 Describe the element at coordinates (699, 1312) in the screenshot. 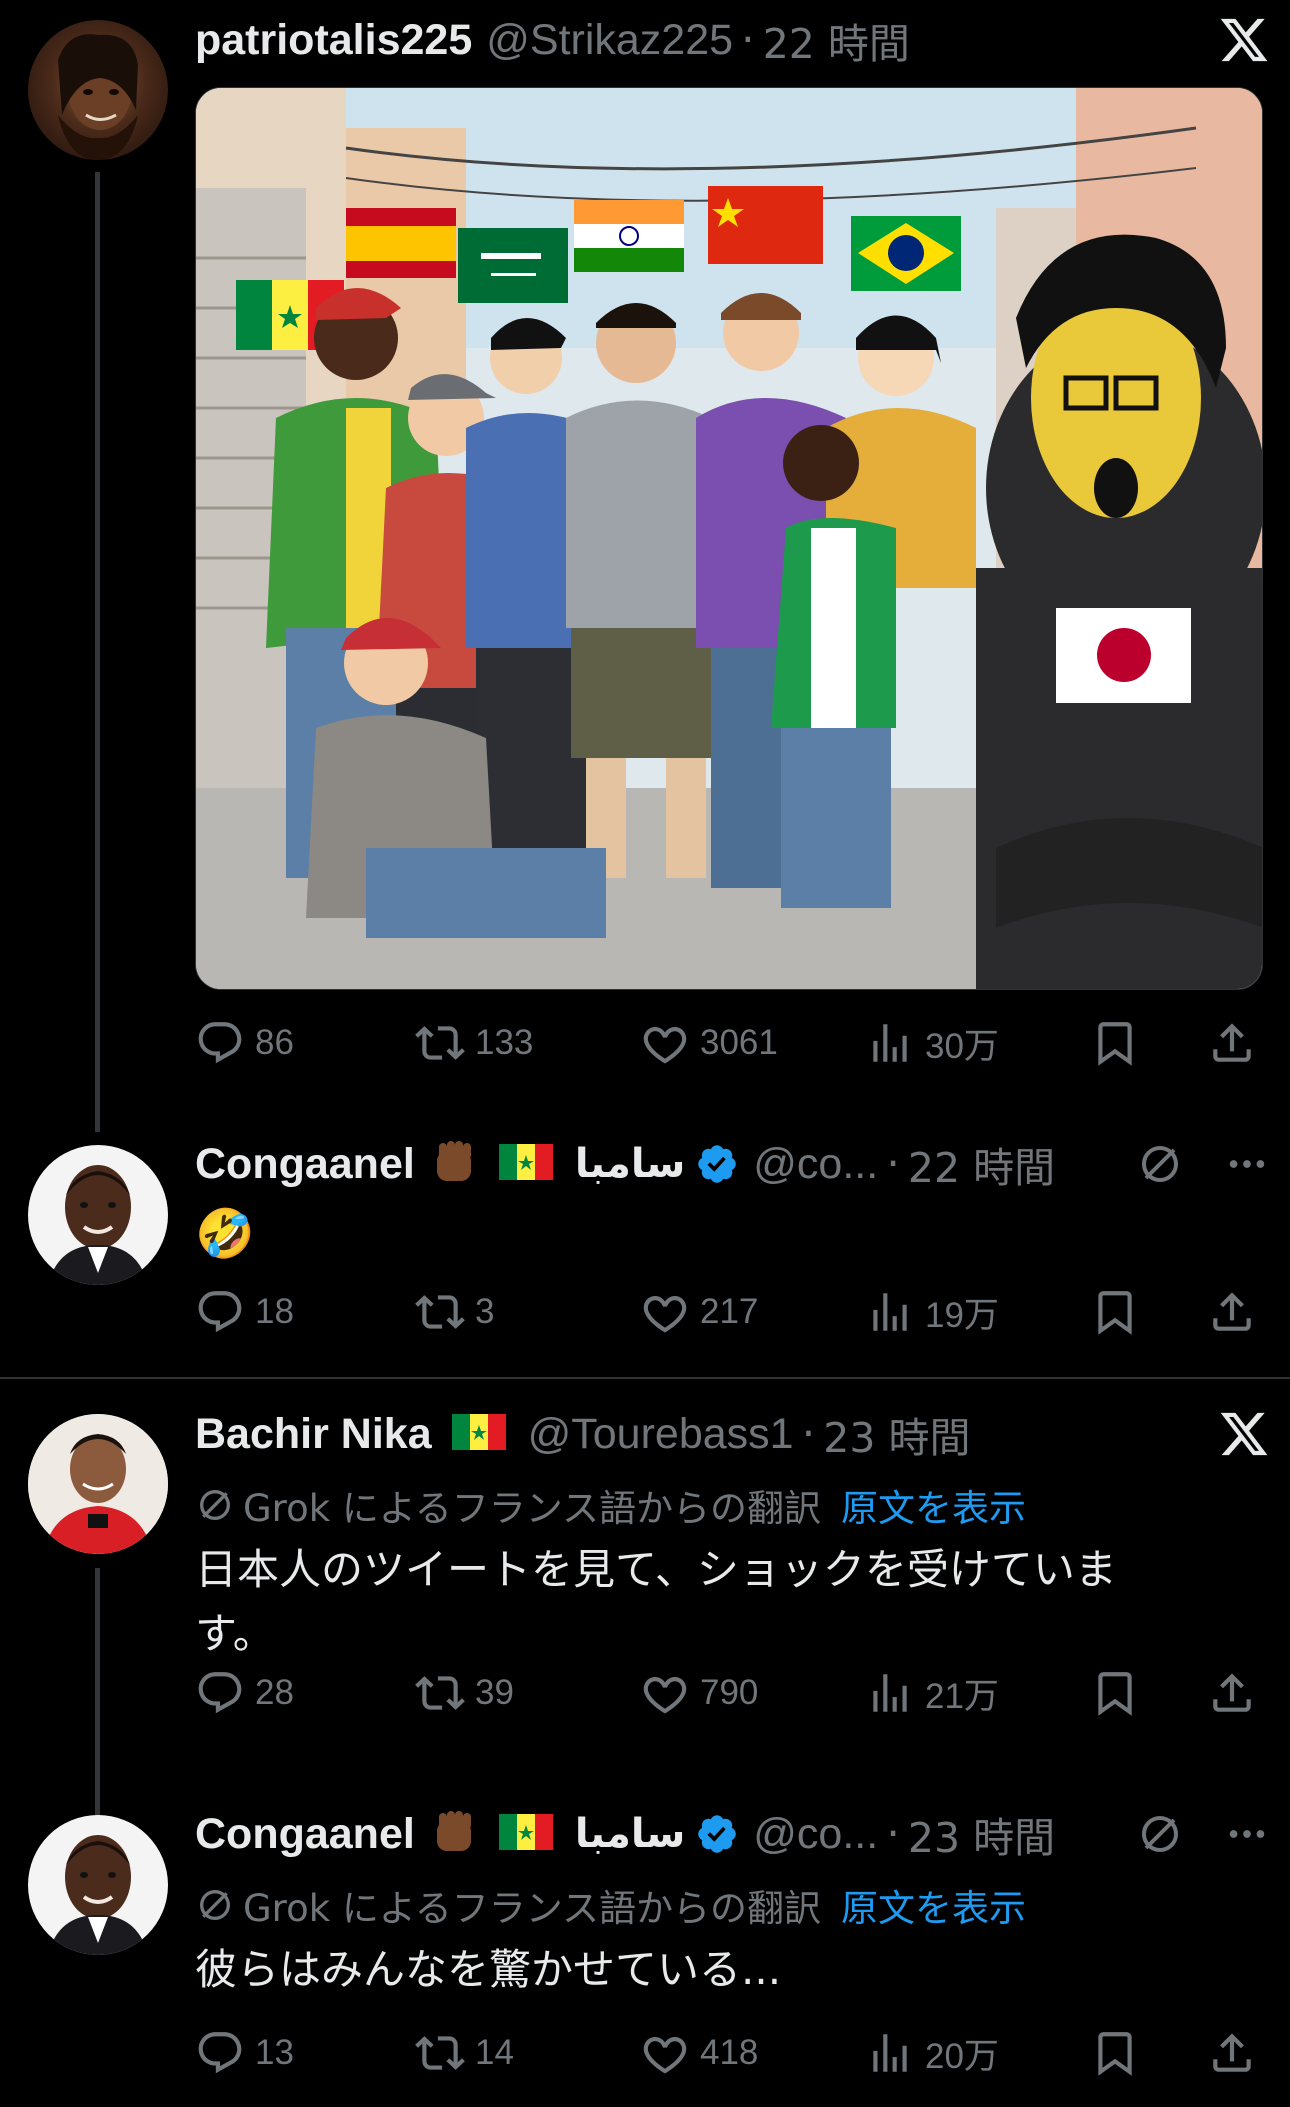

I see `like-button: 217` at that location.